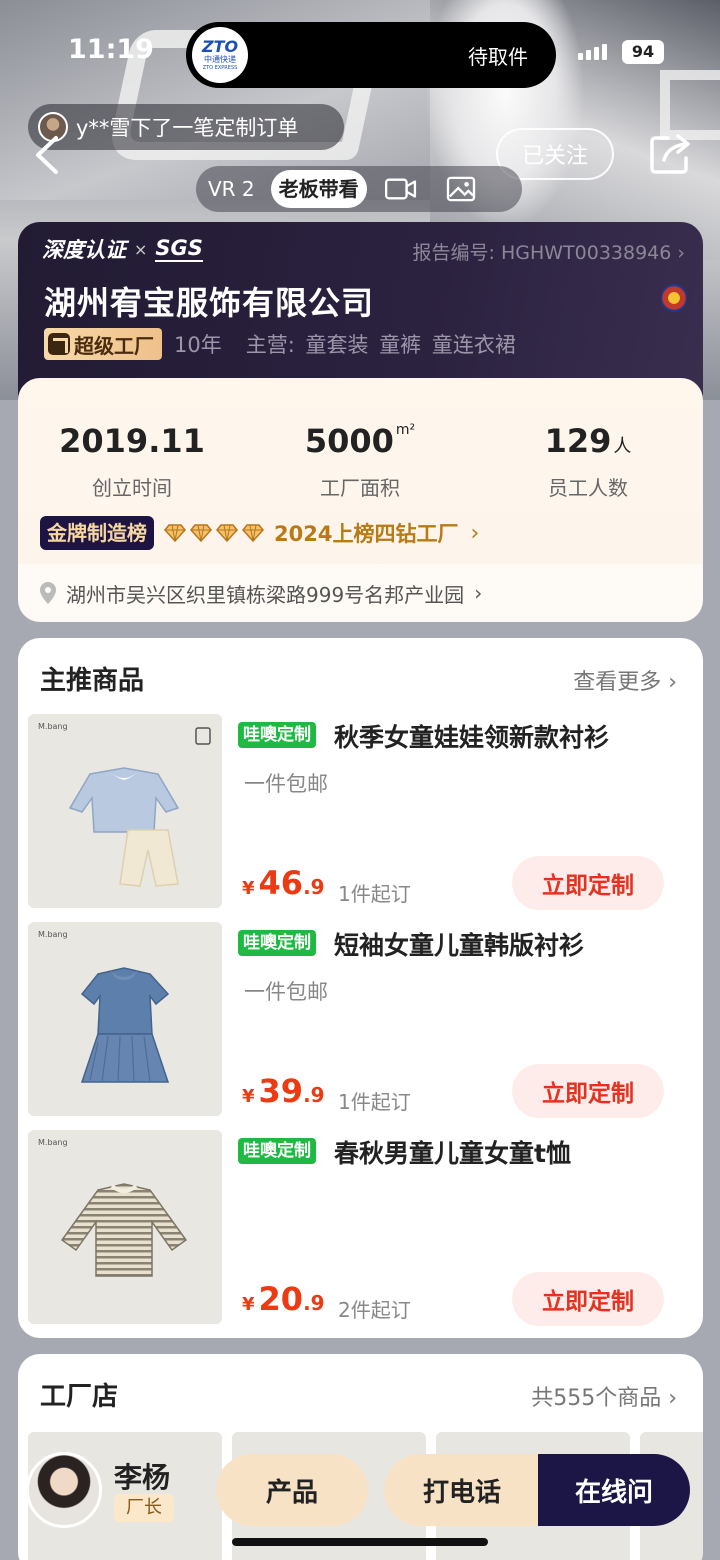  I want to click on share-button, so click(670, 154).